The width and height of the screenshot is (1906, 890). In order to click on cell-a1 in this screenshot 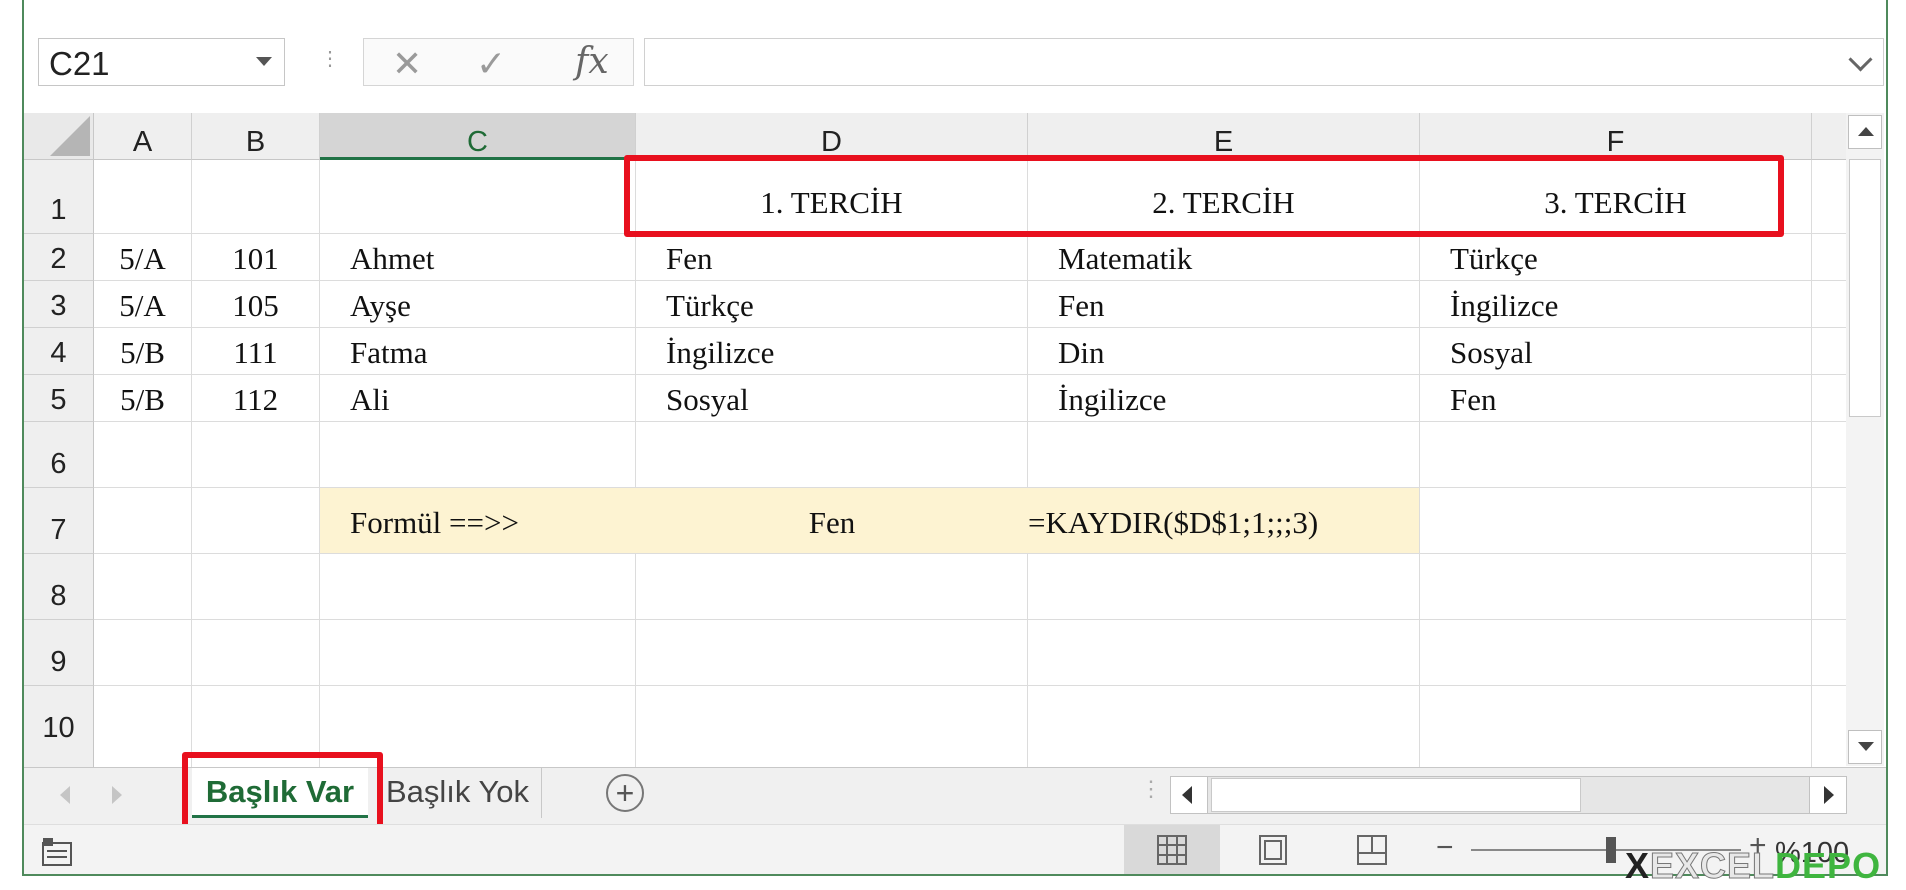, I will do `click(143, 197)`.